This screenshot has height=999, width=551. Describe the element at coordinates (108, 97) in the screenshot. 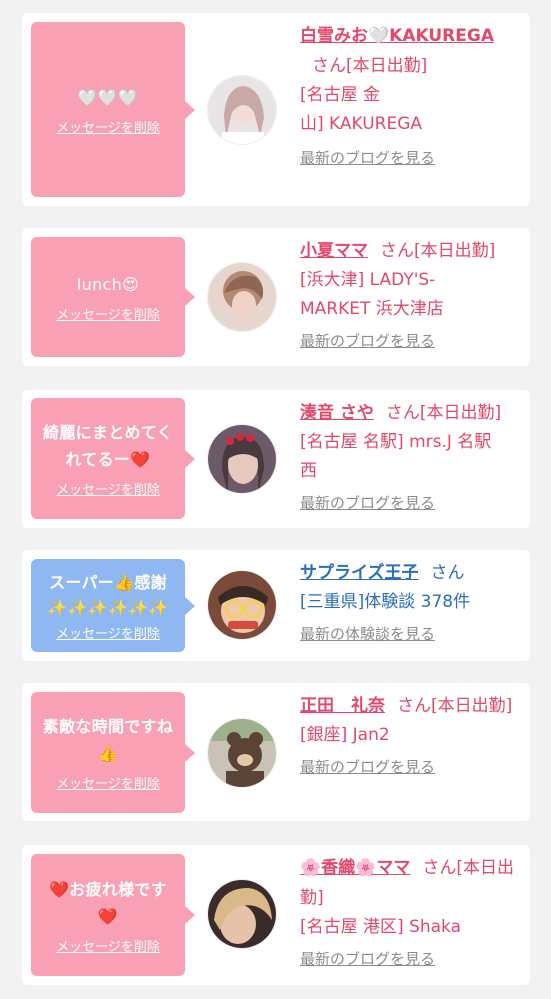

I see `message-text: 🤍🤍🤍` at that location.